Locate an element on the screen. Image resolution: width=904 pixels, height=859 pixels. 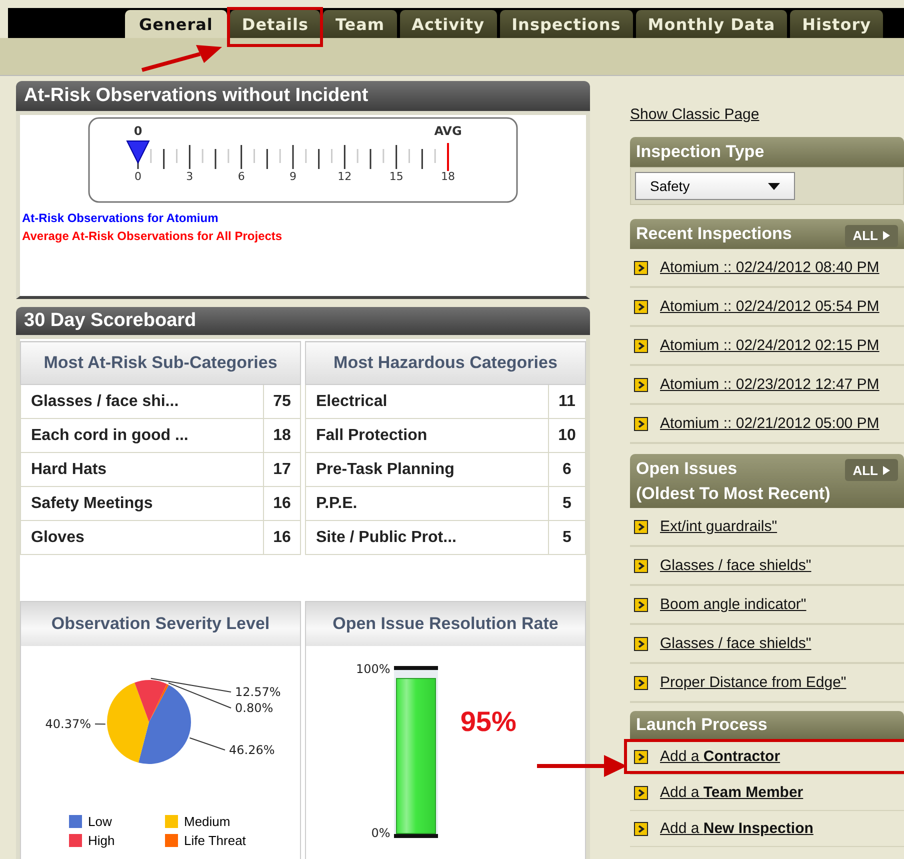
data-label: 40.37% is located at coordinates (68, 724).